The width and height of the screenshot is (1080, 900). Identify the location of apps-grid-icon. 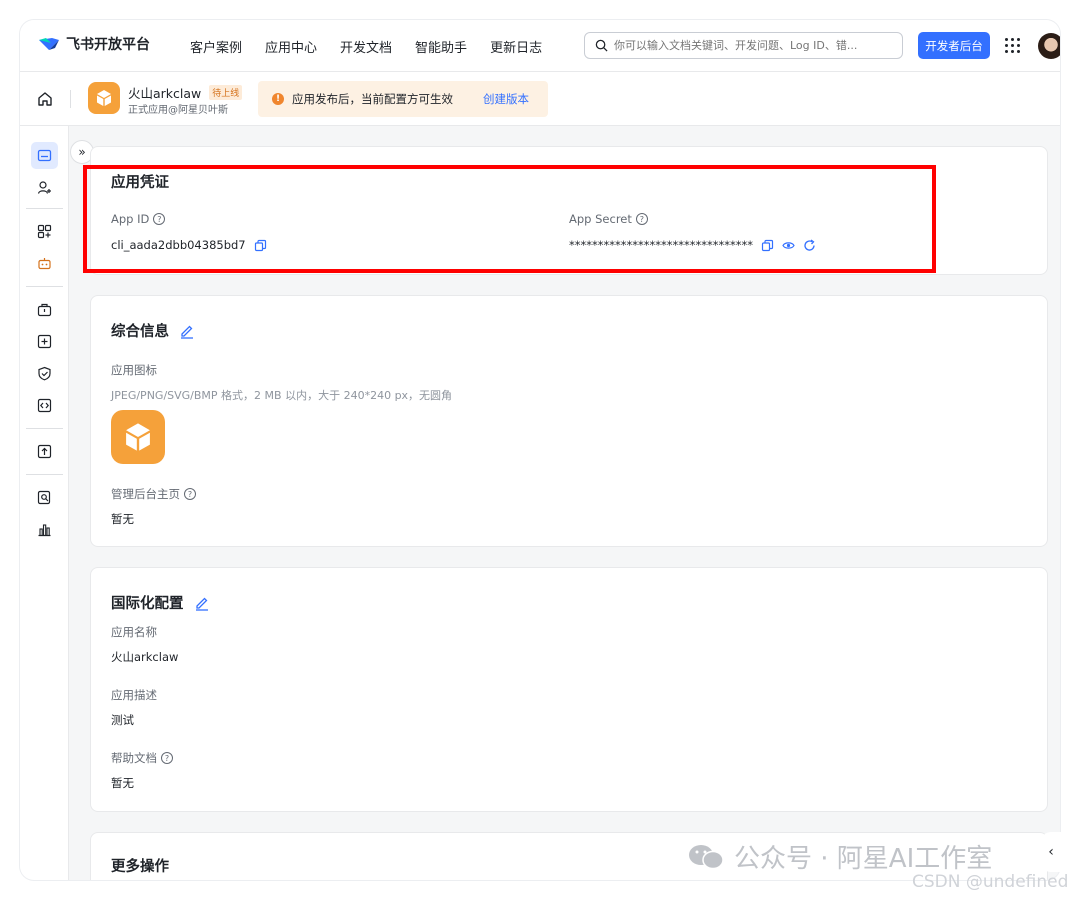
(1013, 46).